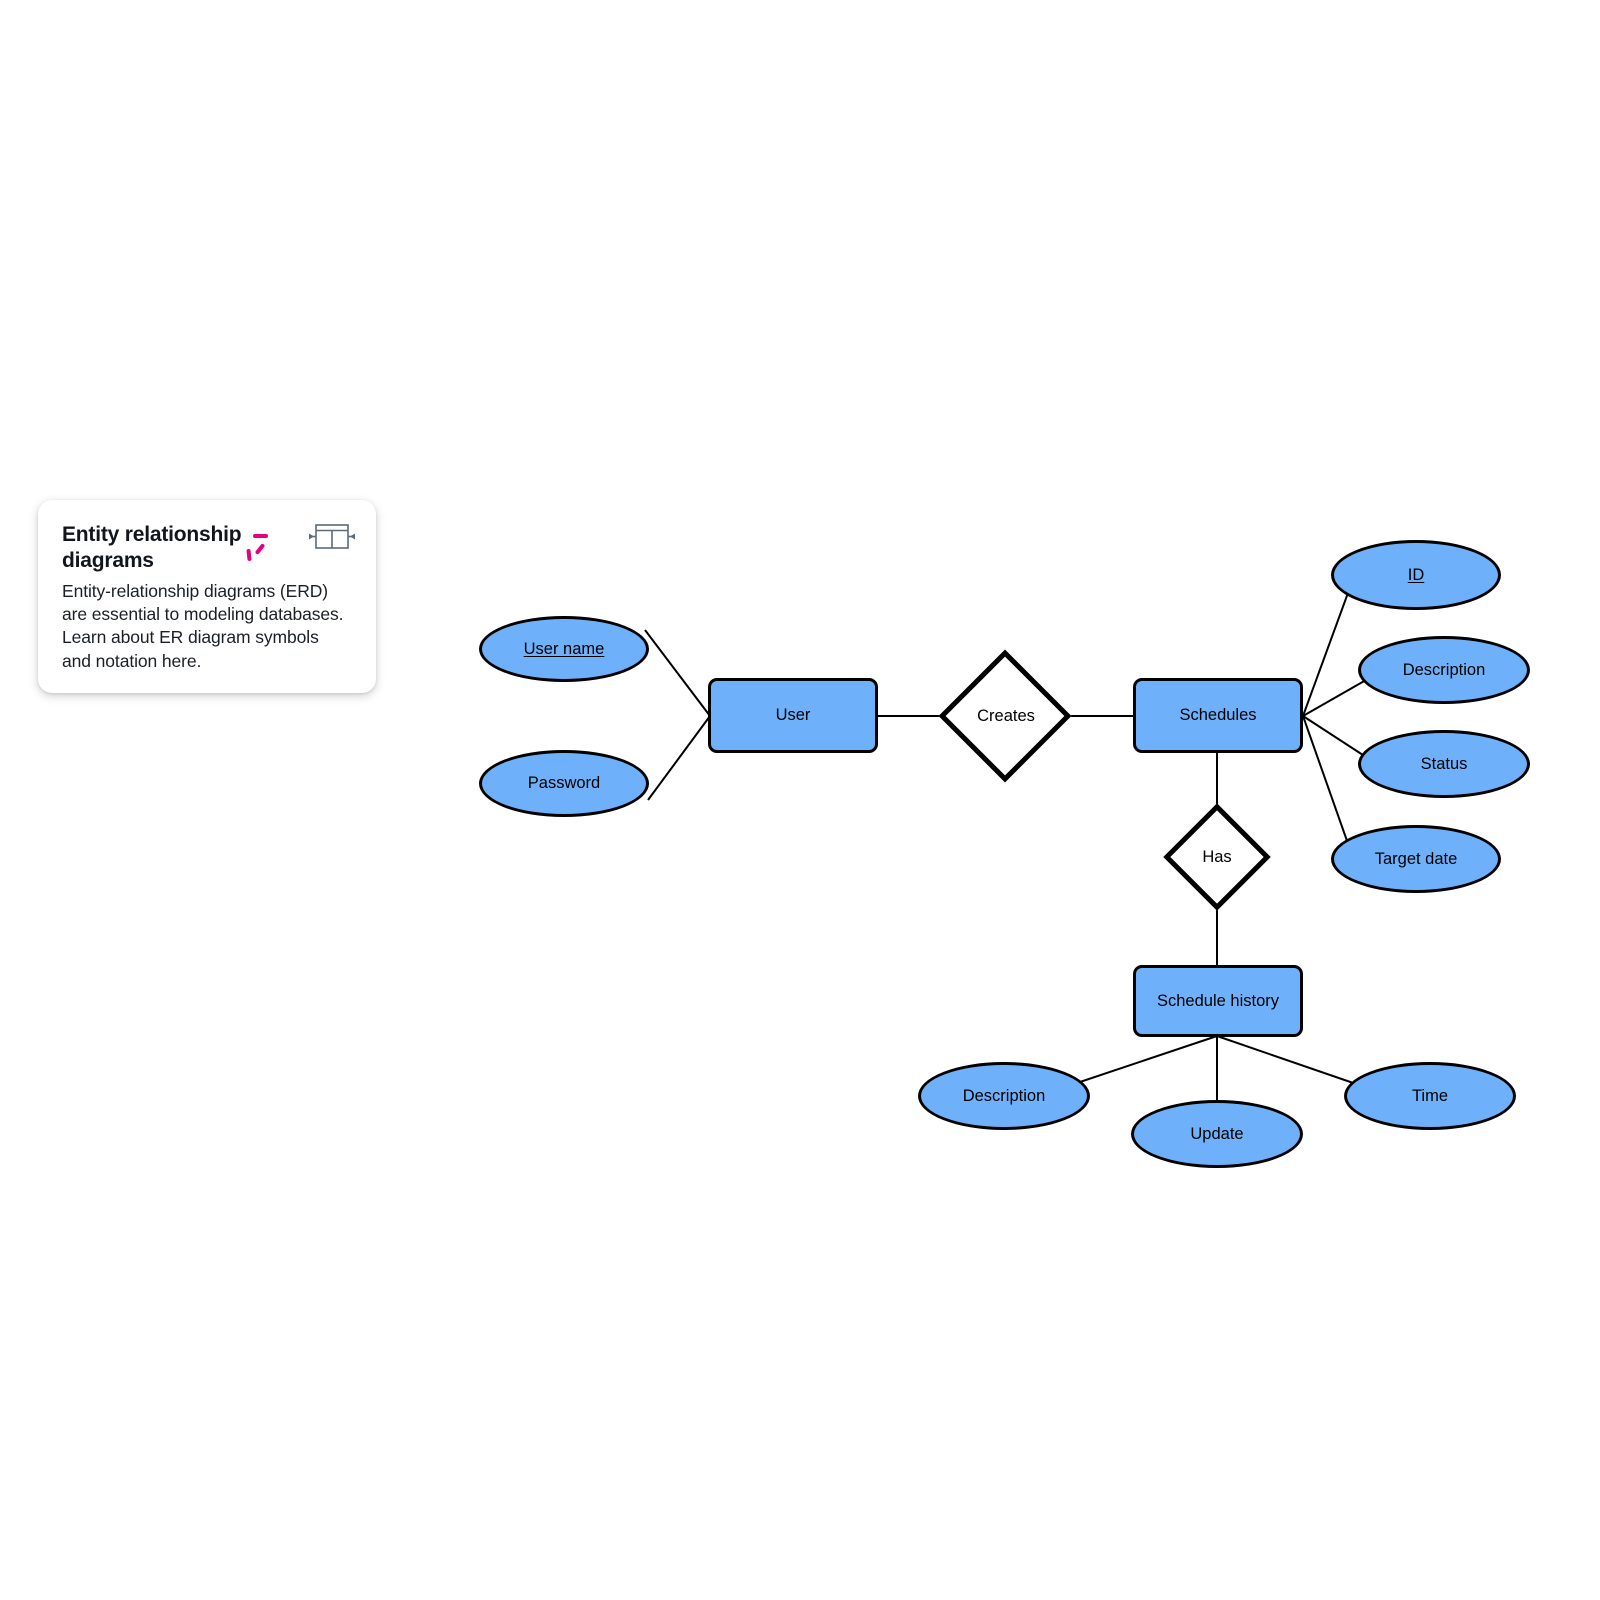  What do you see at coordinates (1289, 1061) in the screenshot?
I see `edge-schedulehistory-time` at bounding box center [1289, 1061].